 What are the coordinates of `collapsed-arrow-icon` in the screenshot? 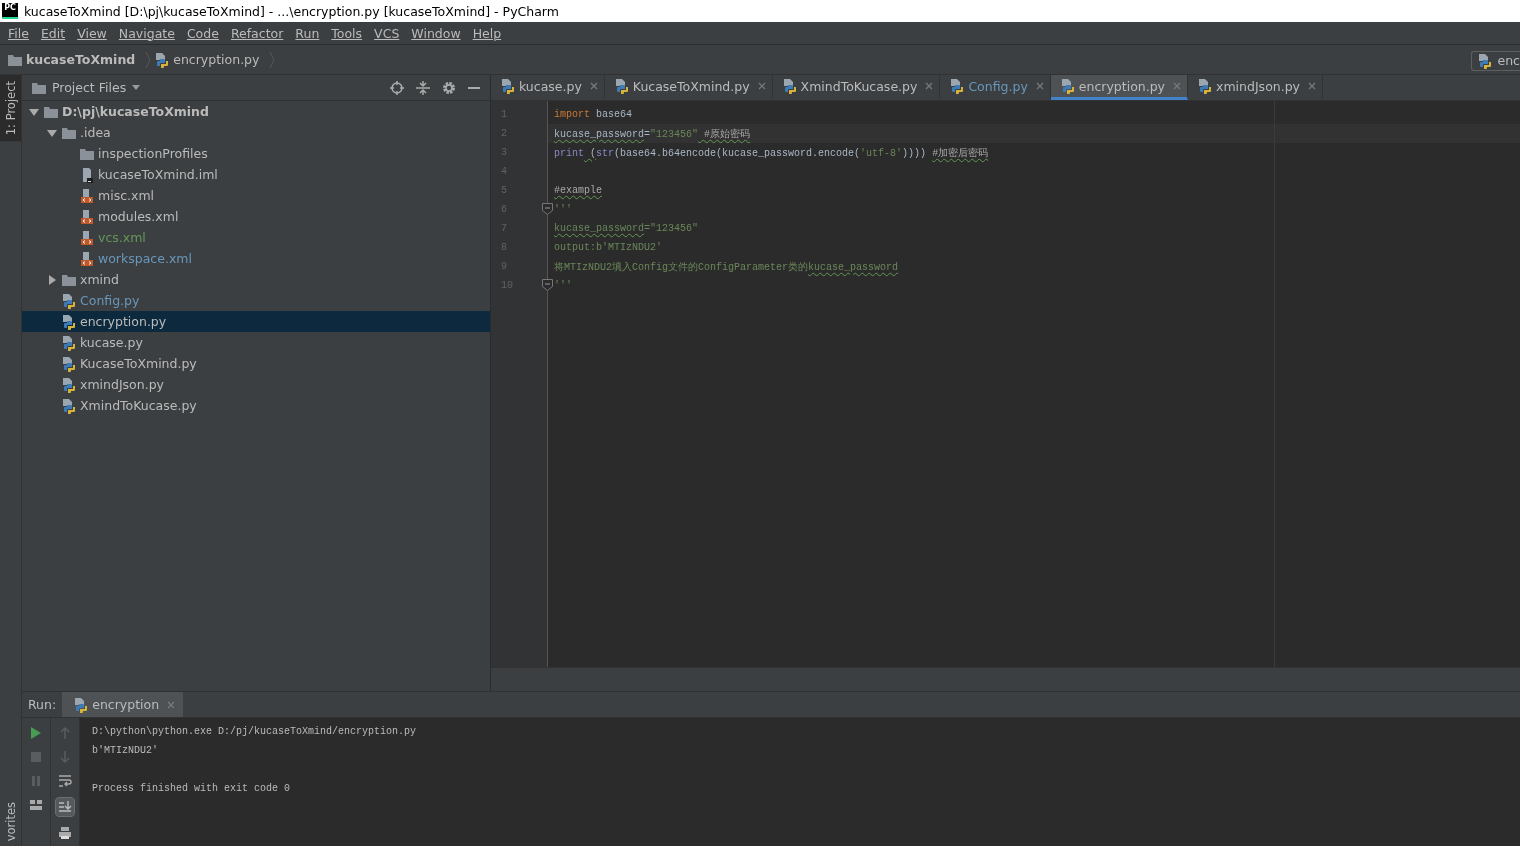 It's located at (52, 279).